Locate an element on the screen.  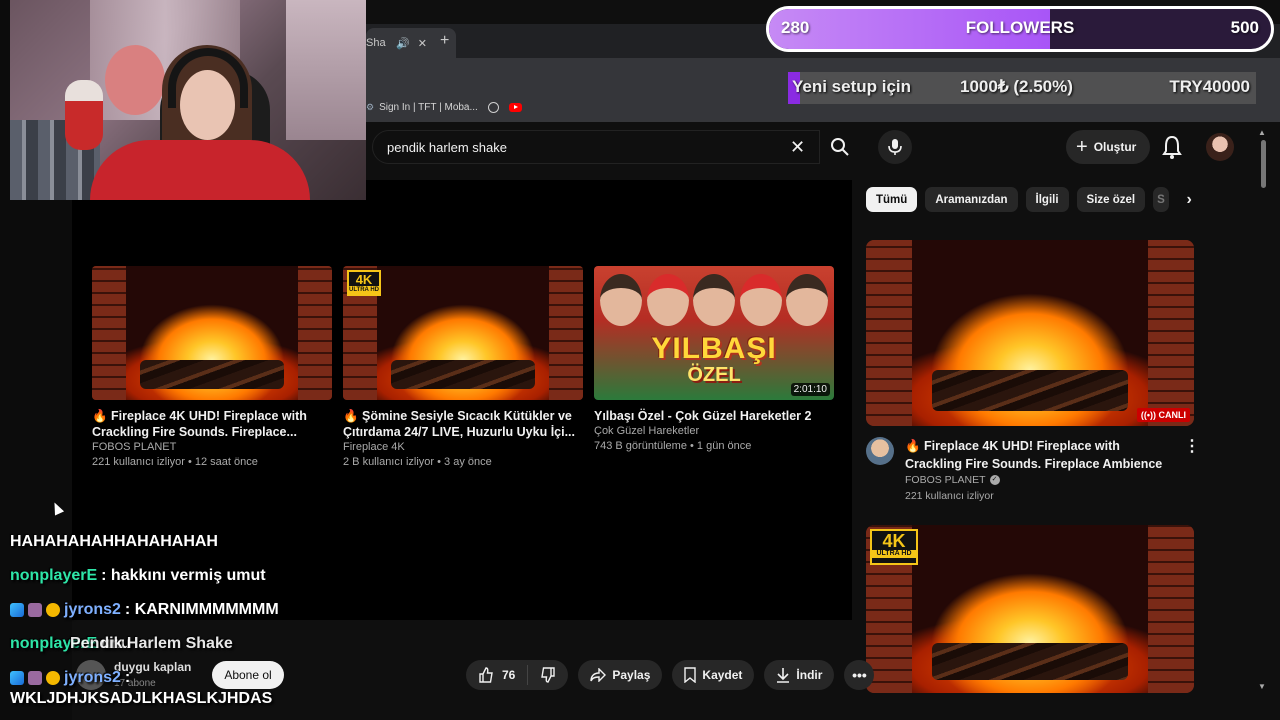
rail-thumbnail-1: ((•)) CANLI is located at coordinates (1030, 333).